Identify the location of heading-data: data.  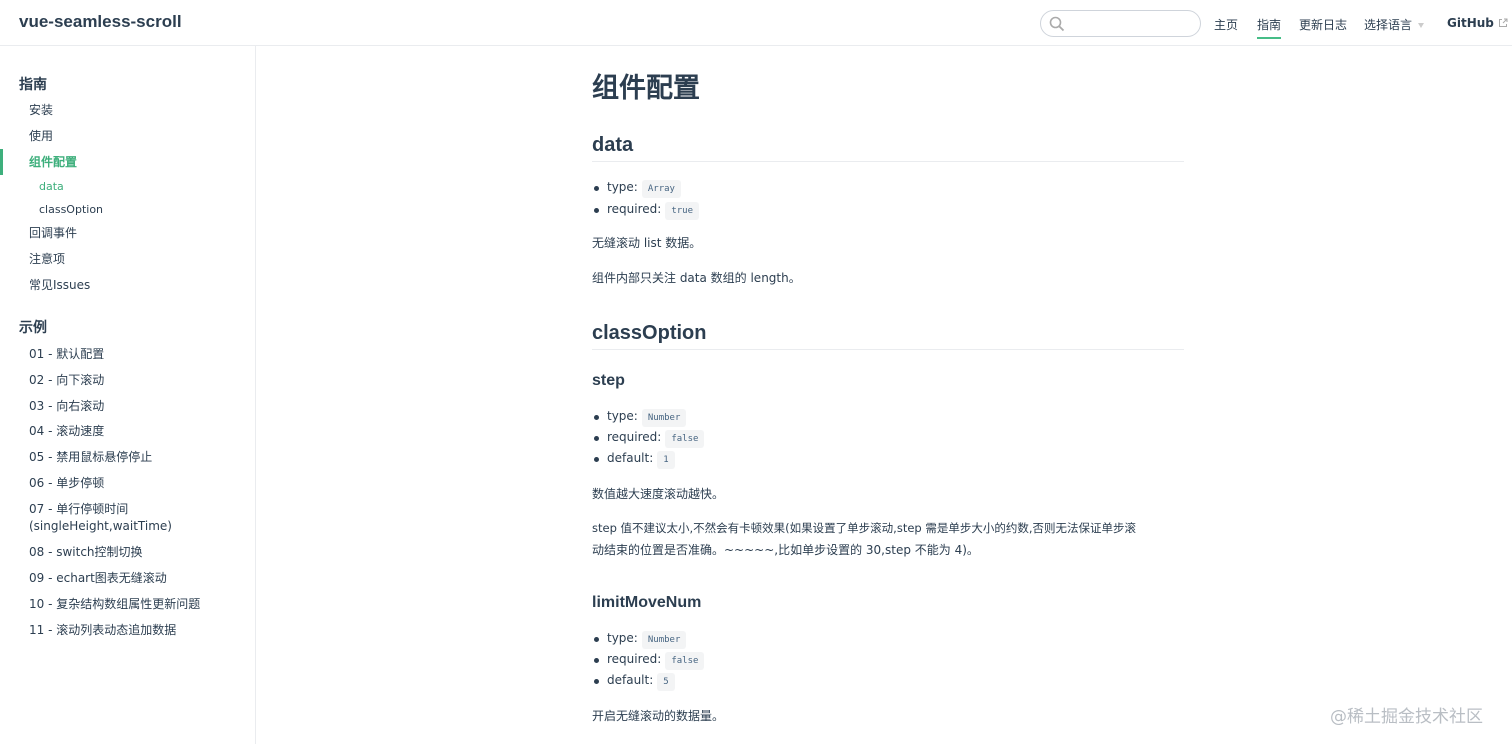
(888, 148).